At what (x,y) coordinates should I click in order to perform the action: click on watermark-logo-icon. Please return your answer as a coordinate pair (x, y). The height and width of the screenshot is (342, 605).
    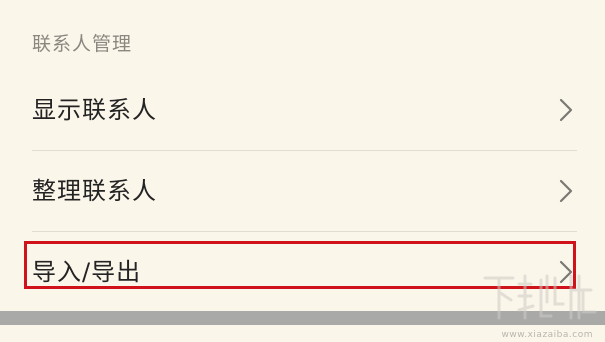
    Looking at the image, I should click on (540, 297).